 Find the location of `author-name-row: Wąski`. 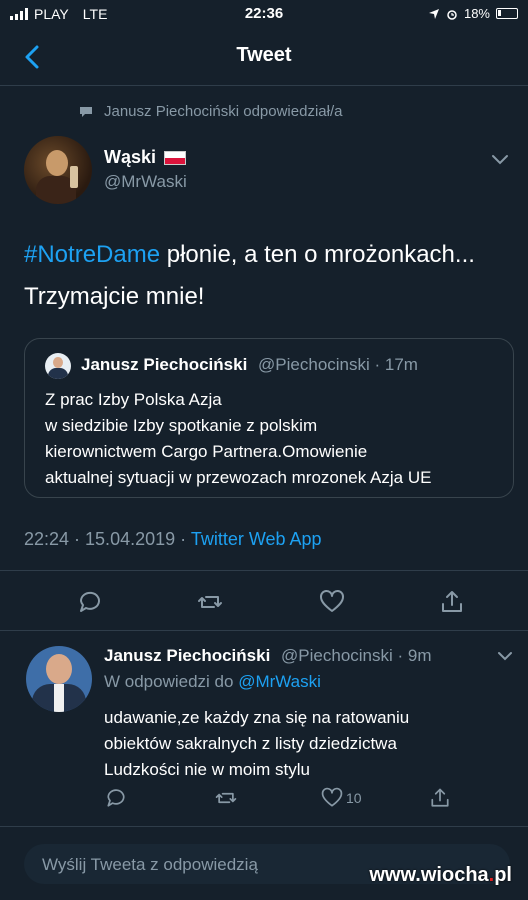

author-name-row: Wąski is located at coordinates (145, 157).